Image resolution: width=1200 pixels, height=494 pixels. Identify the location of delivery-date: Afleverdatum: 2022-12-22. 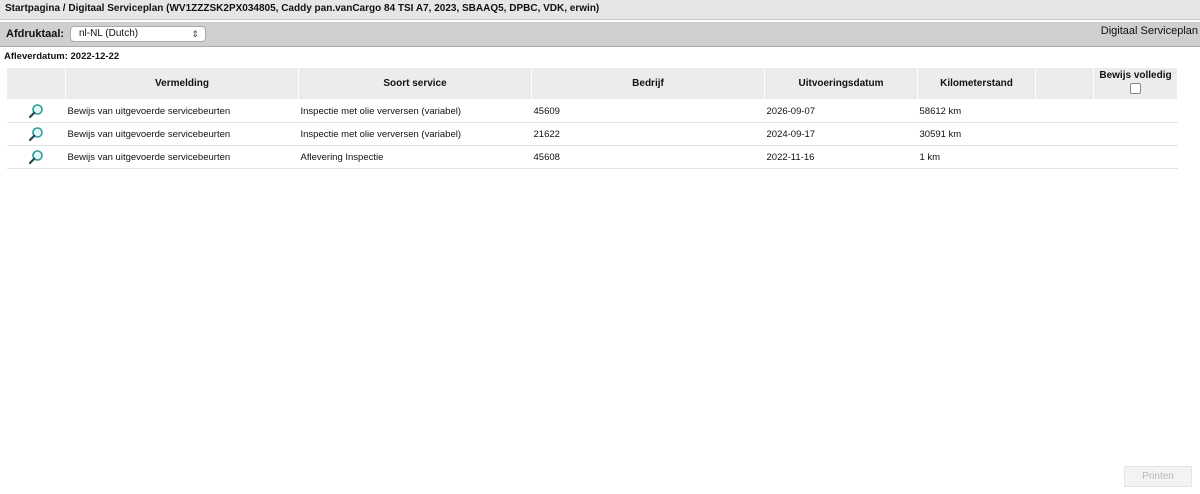
(62, 56).